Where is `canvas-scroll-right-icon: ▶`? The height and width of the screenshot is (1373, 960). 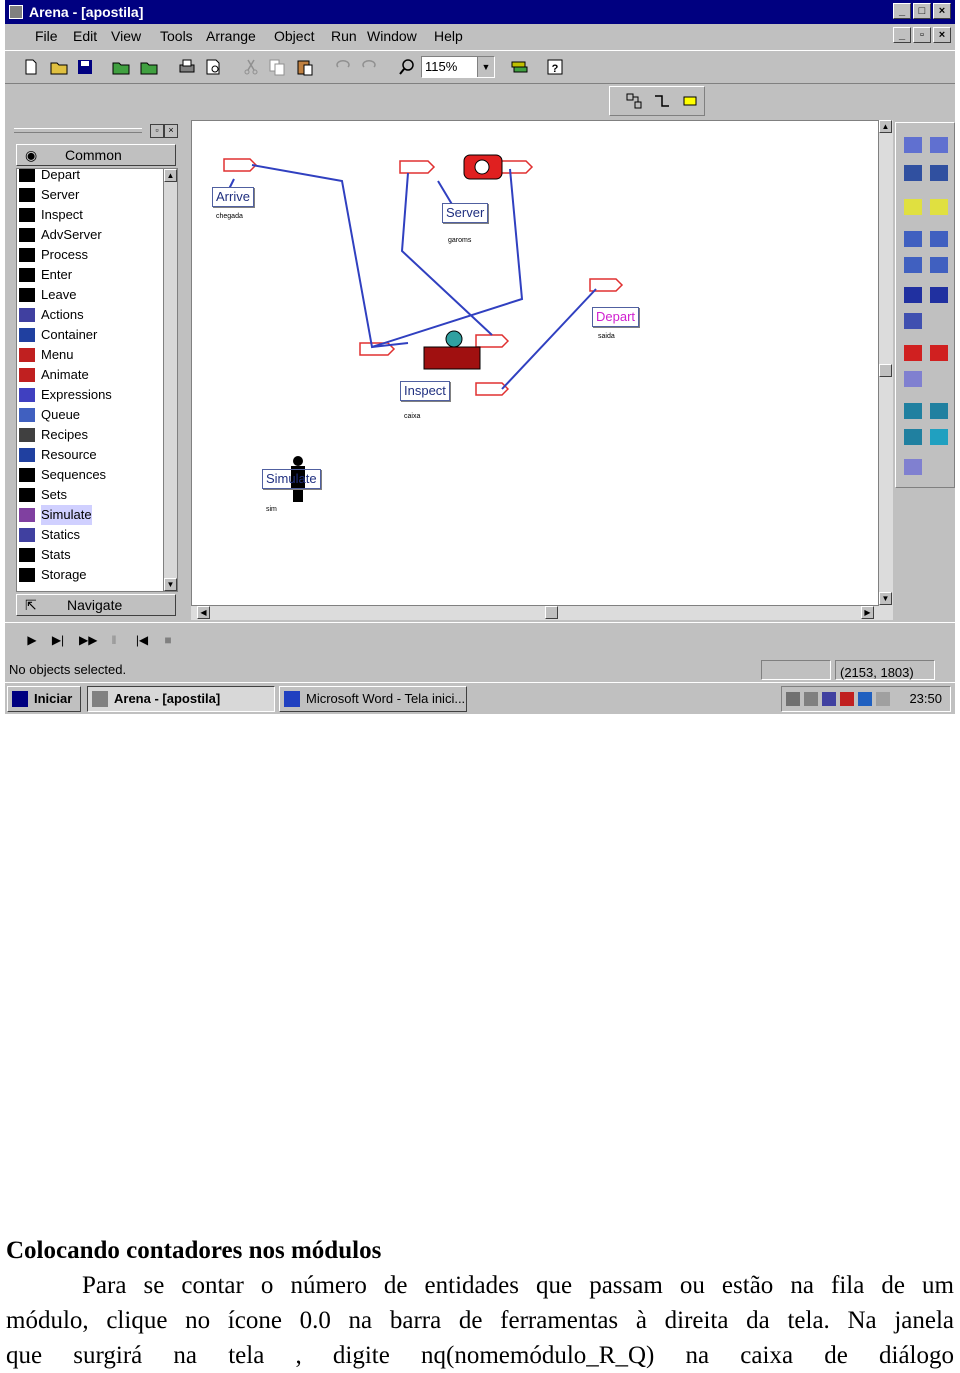 canvas-scroll-right-icon: ▶ is located at coordinates (867, 612).